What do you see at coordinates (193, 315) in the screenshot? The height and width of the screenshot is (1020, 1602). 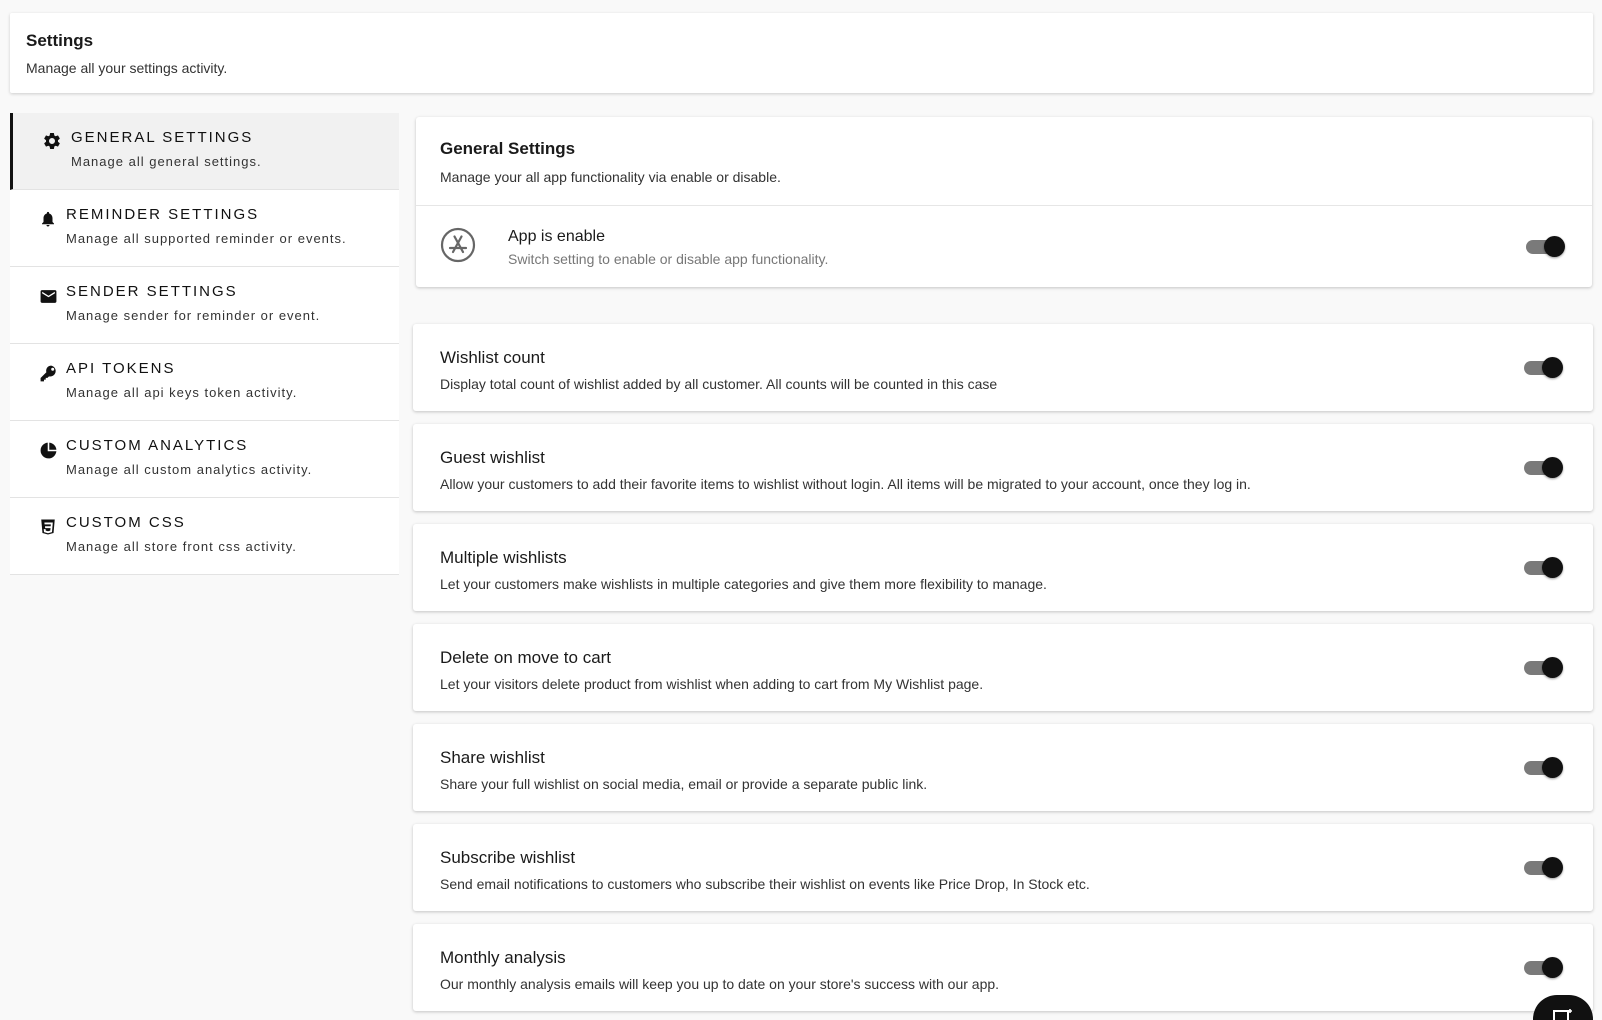 I see `sidebar-item-subtitle: Manage sender for reminder or event.` at bounding box center [193, 315].